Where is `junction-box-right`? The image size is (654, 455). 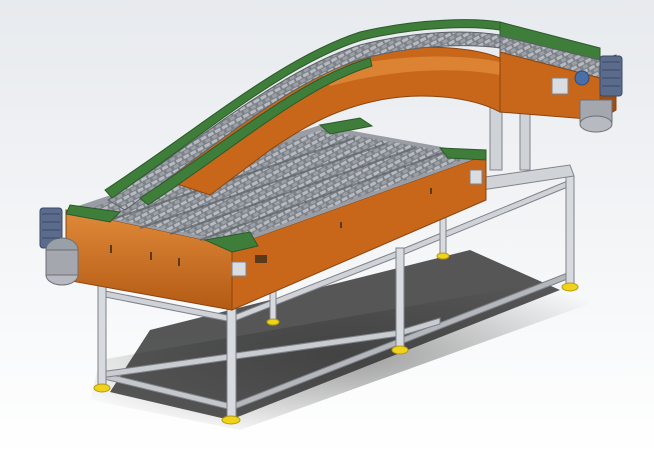 junction-box-right is located at coordinates (476, 177).